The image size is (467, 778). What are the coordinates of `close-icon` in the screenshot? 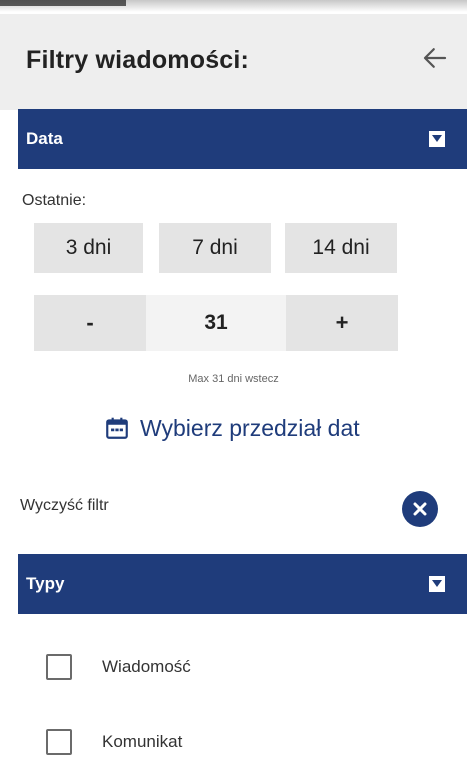 It's located at (420, 509).